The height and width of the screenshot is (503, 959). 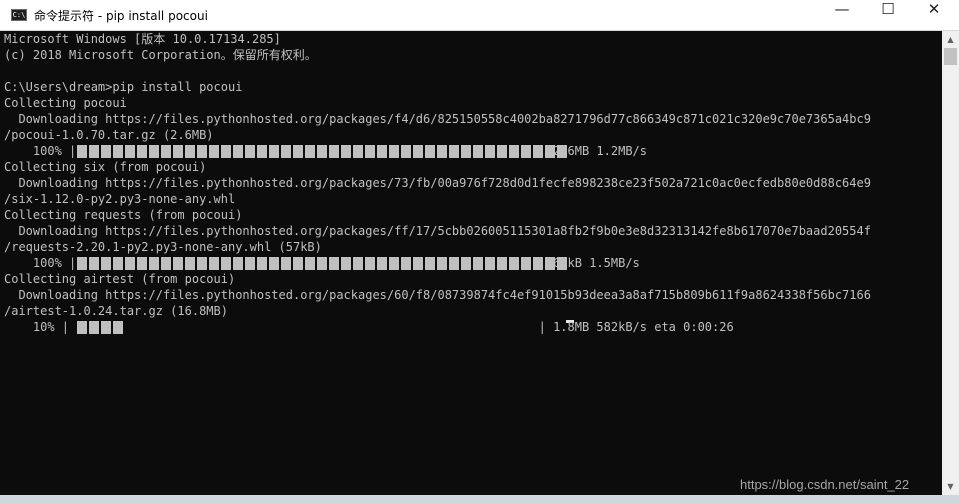 What do you see at coordinates (950, 56) in the screenshot?
I see `scroll-thumb` at bounding box center [950, 56].